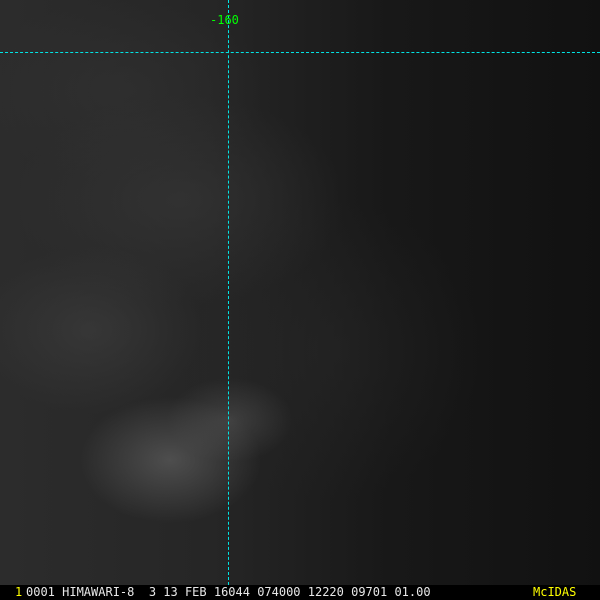 This screenshot has width=600, height=600. I want to click on latitude-grid-line, so click(300, 52).